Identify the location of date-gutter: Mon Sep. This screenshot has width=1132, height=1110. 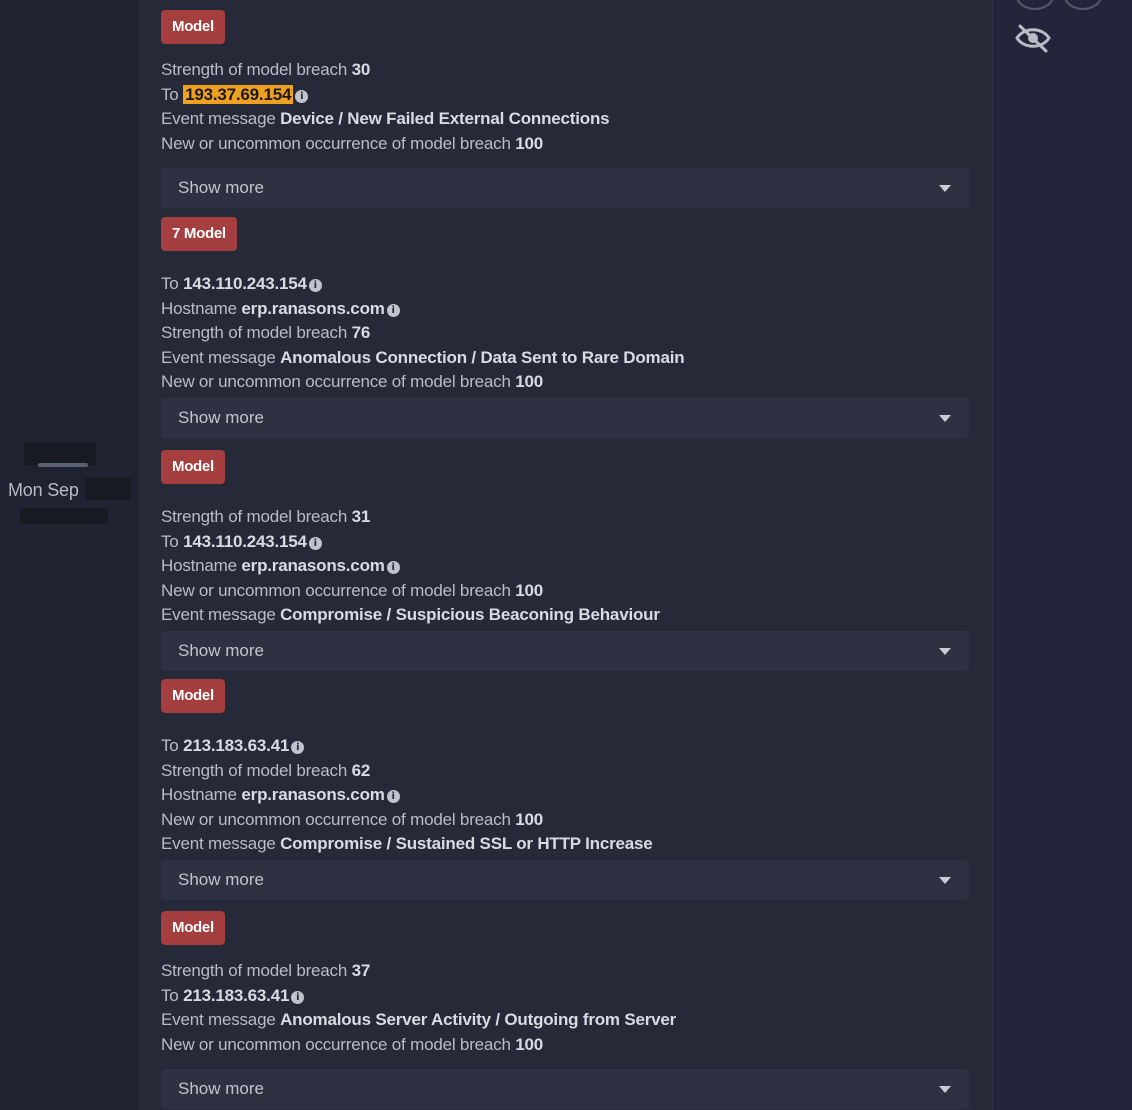
(69, 555).